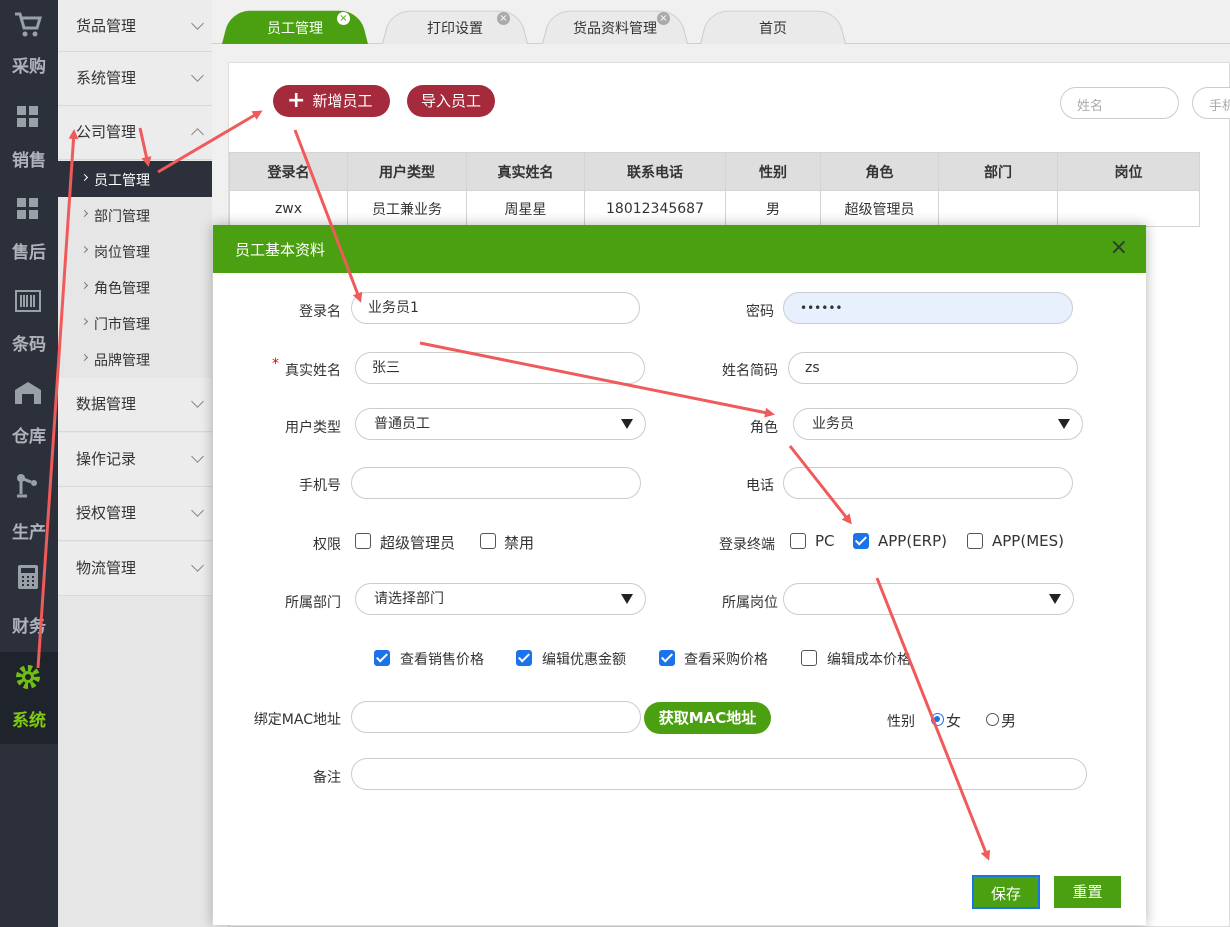 Image resolution: width=1230 pixels, height=927 pixels. Describe the element at coordinates (975, 541) in the screenshot. I see `terminal-app-mes-checkbox` at that location.